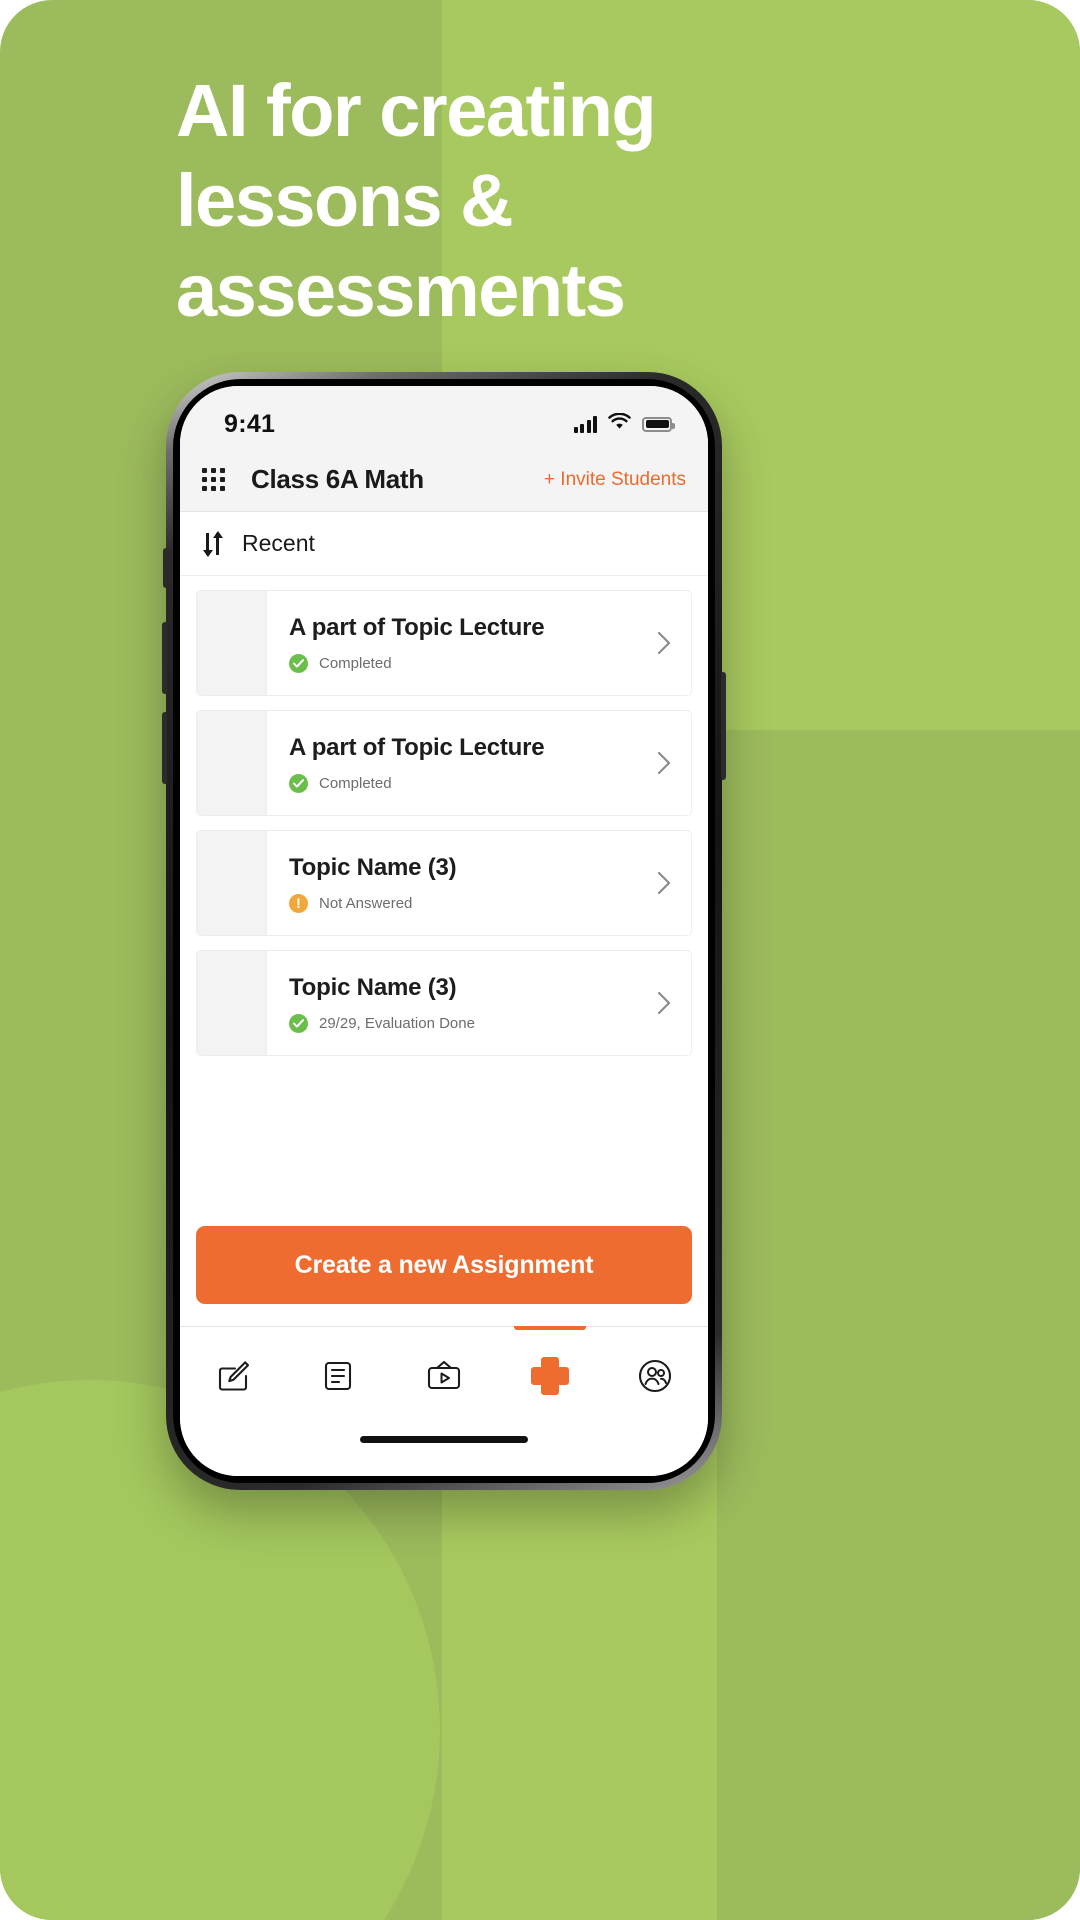  What do you see at coordinates (278, 543) in the screenshot?
I see `sort-label: Recent` at bounding box center [278, 543].